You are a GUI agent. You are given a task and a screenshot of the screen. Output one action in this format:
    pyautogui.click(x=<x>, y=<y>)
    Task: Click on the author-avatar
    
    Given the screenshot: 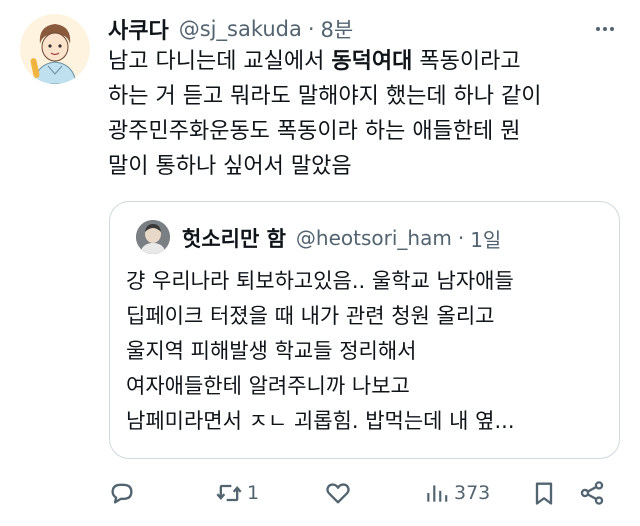 What is the action you would take?
    pyautogui.click(x=55, y=49)
    